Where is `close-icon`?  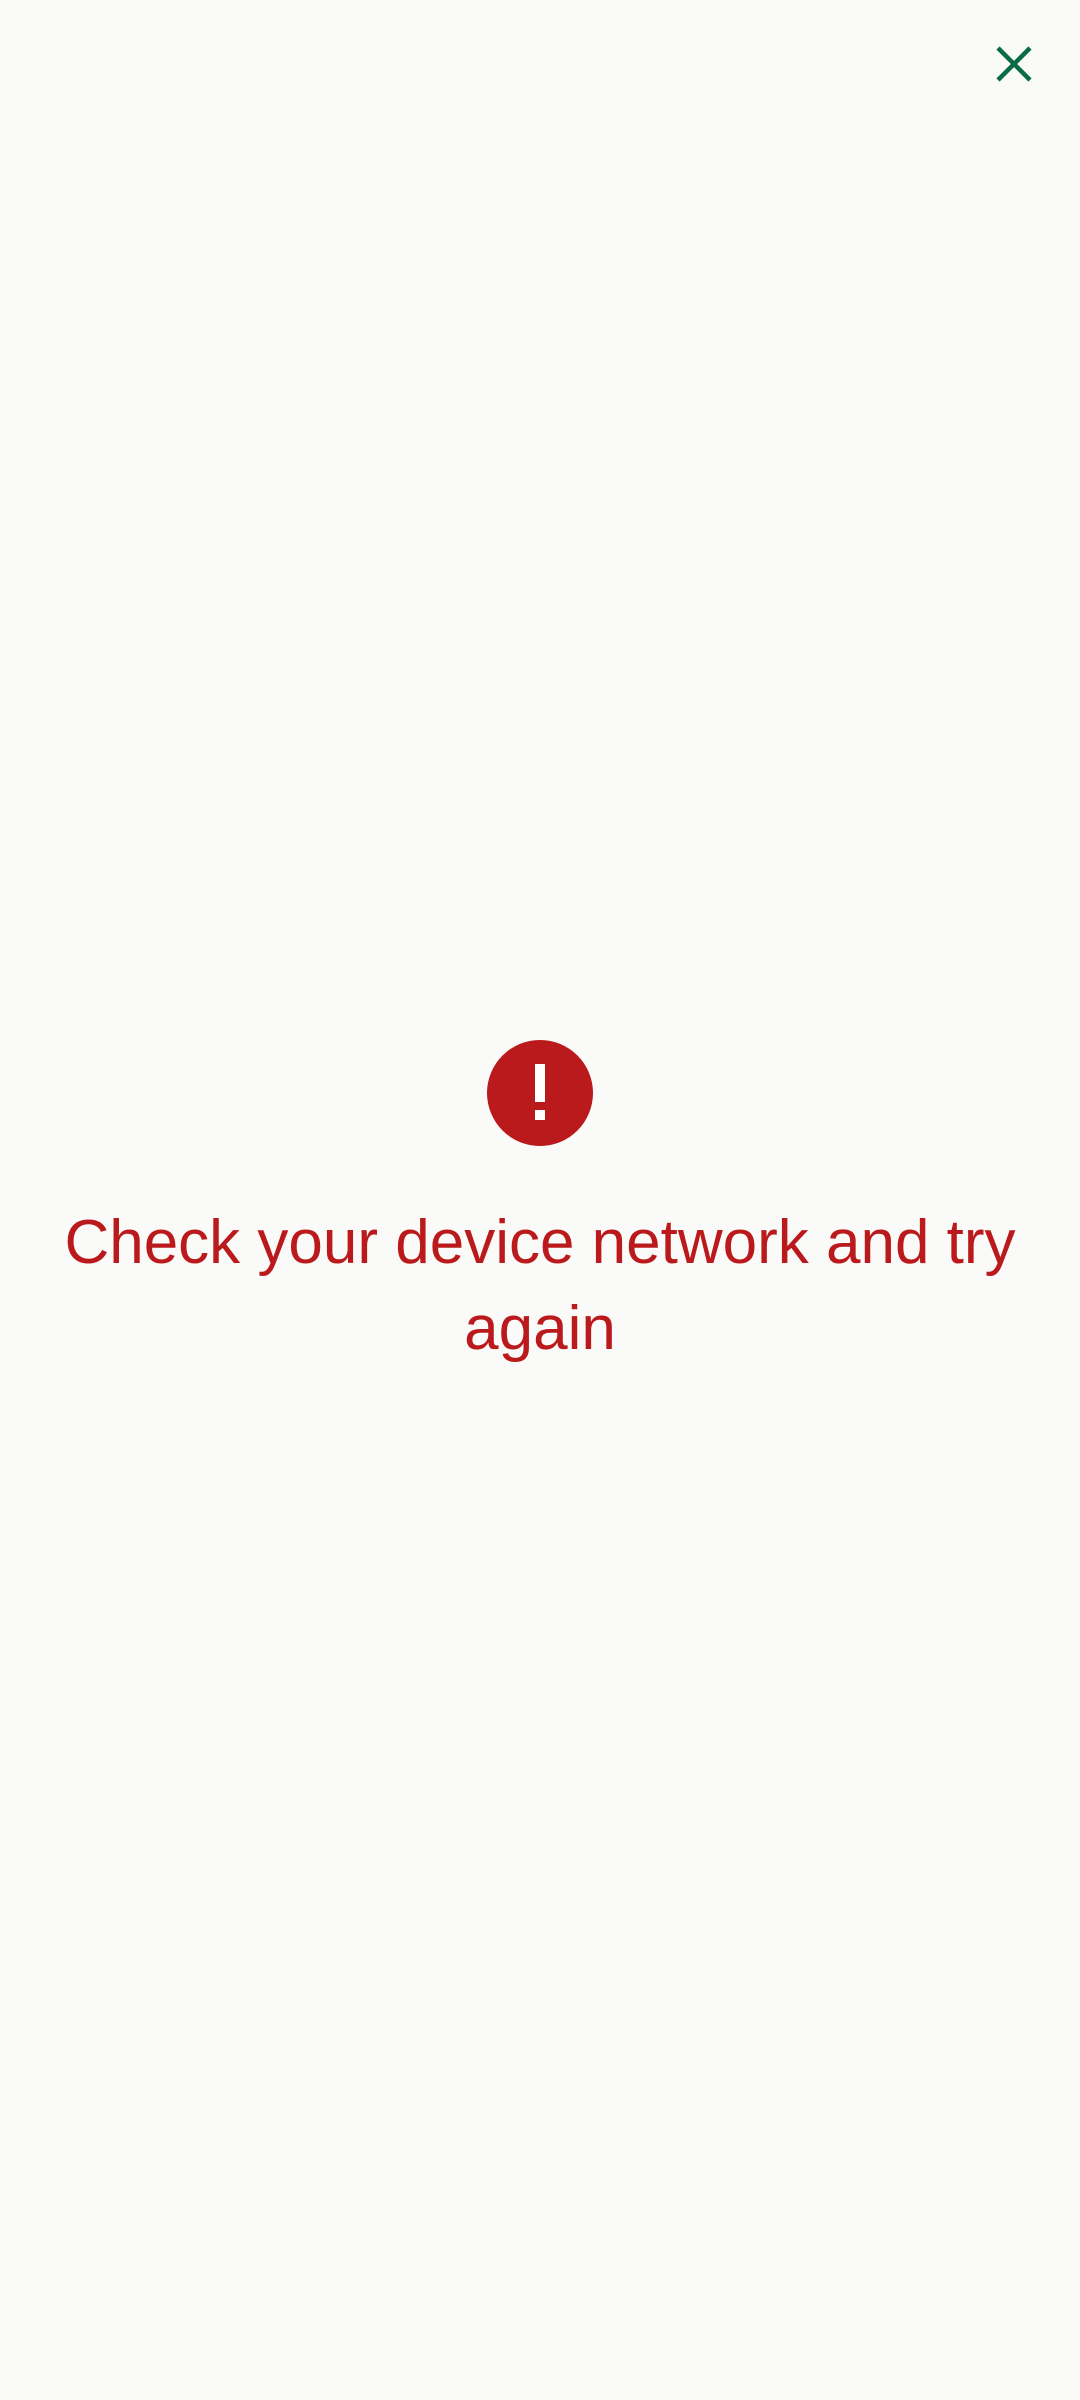
close-icon is located at coordinates (1014, 64).